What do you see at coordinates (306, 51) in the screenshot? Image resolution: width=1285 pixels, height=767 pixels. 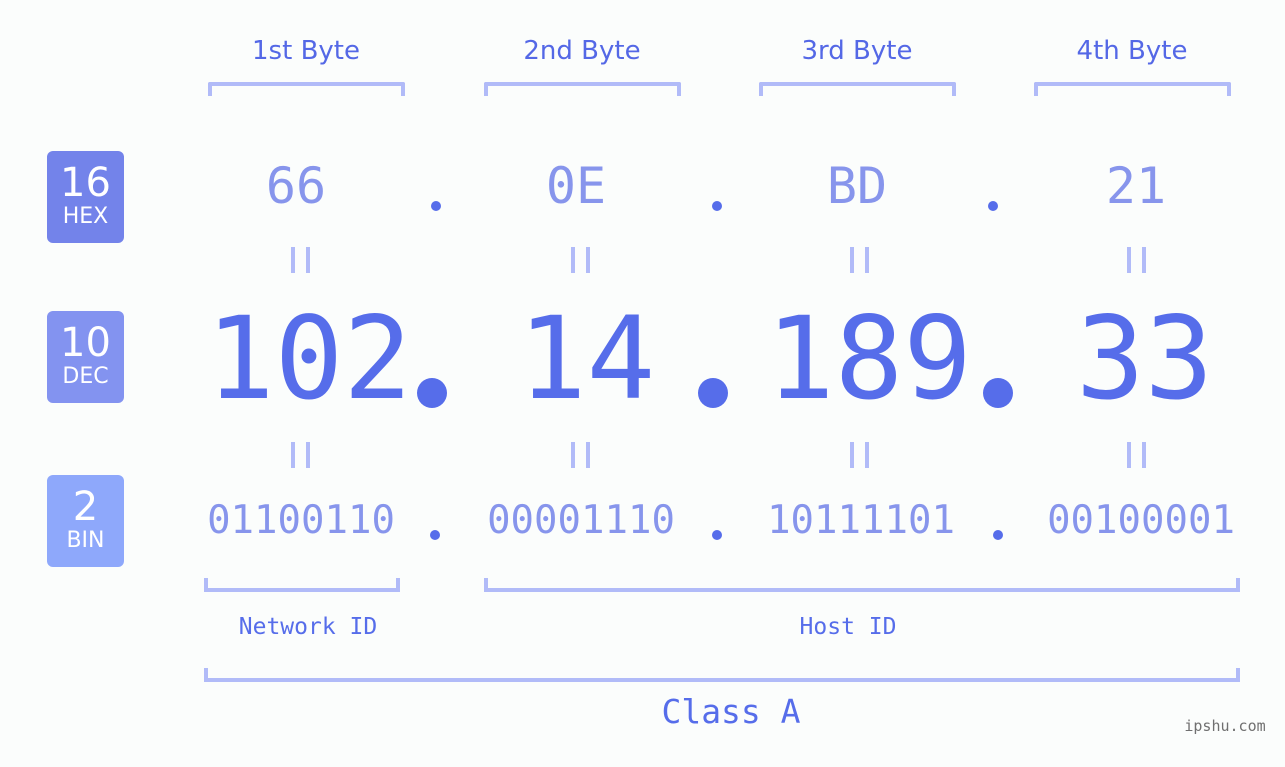 I see `byte-header-1: 1st Byte` at bounding box center [306, 51].